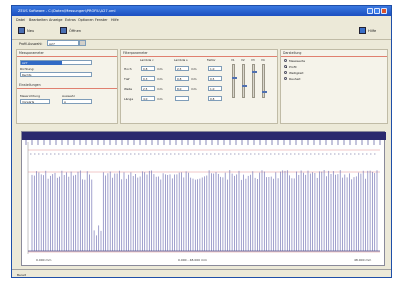  I want to click on settings-title: Einstellungen, so click(67, 85).